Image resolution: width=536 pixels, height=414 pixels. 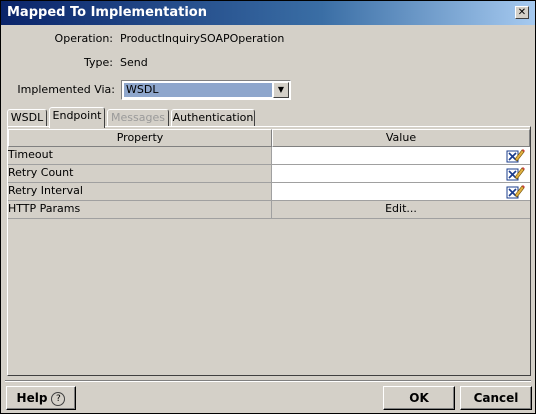 I want to click on property-cell: Retry Interval, so click(x=140, y=191).